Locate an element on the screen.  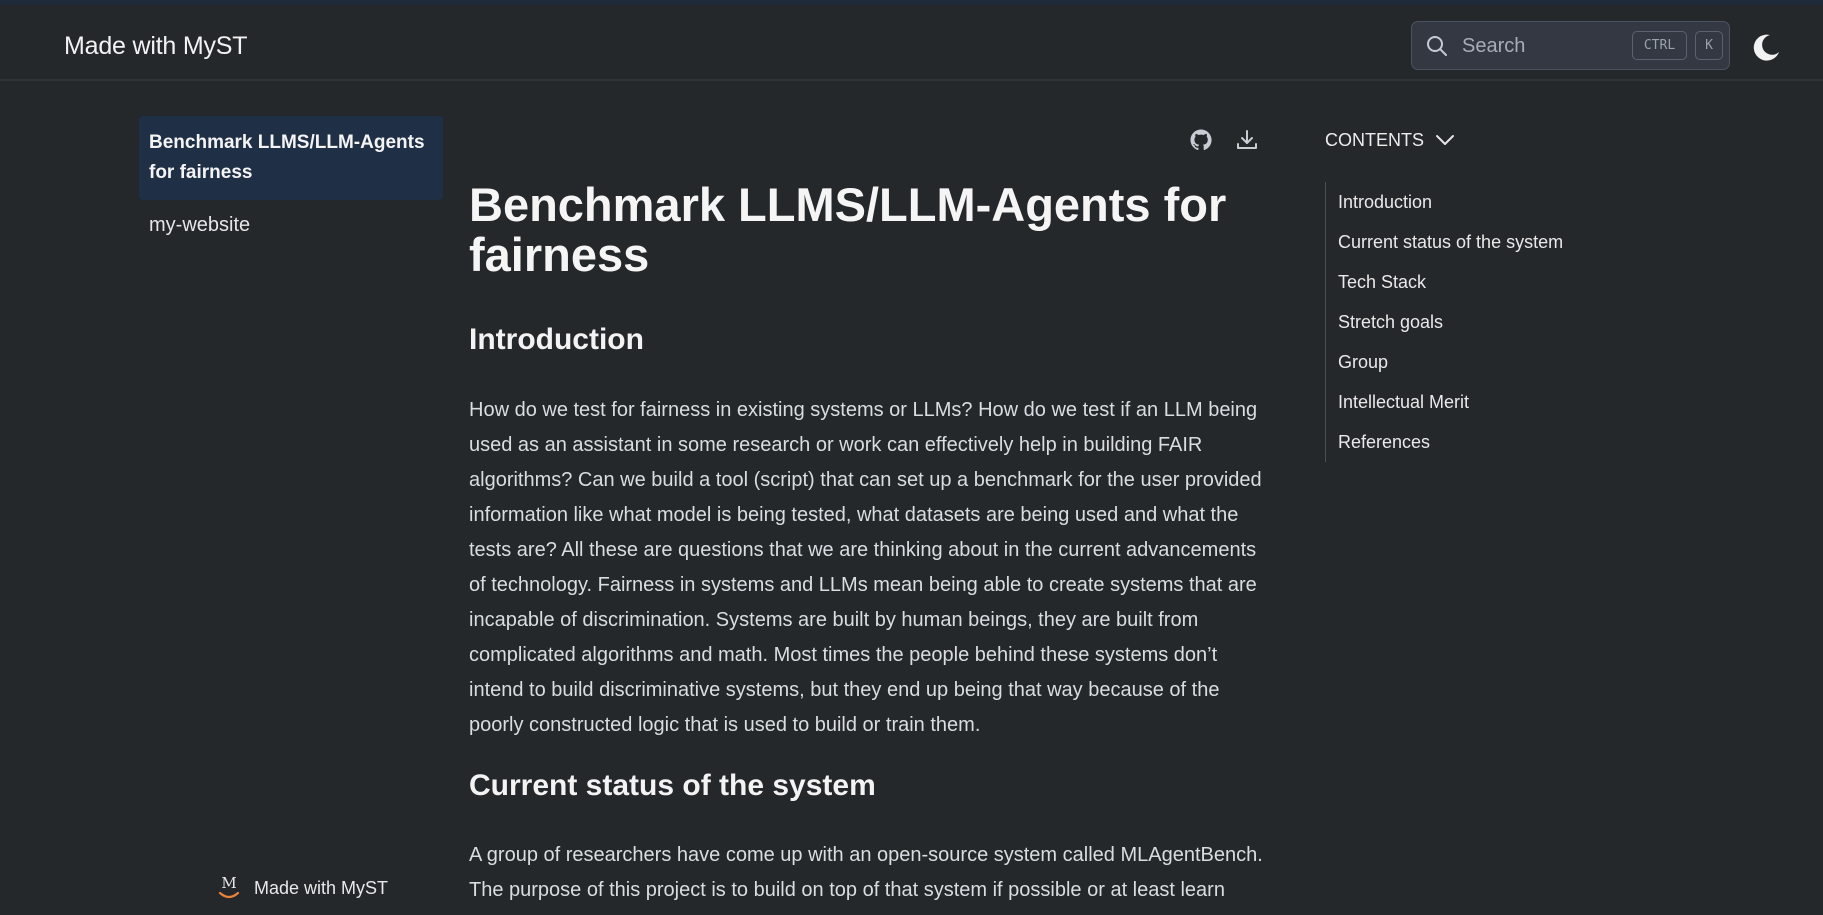
theme-toggle-button is located at coordinates (1766, 48).